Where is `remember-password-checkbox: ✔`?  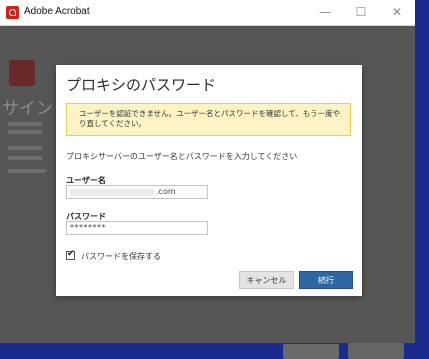 remember-password-checkbox: ✔ is located at coordinates (70, 254).